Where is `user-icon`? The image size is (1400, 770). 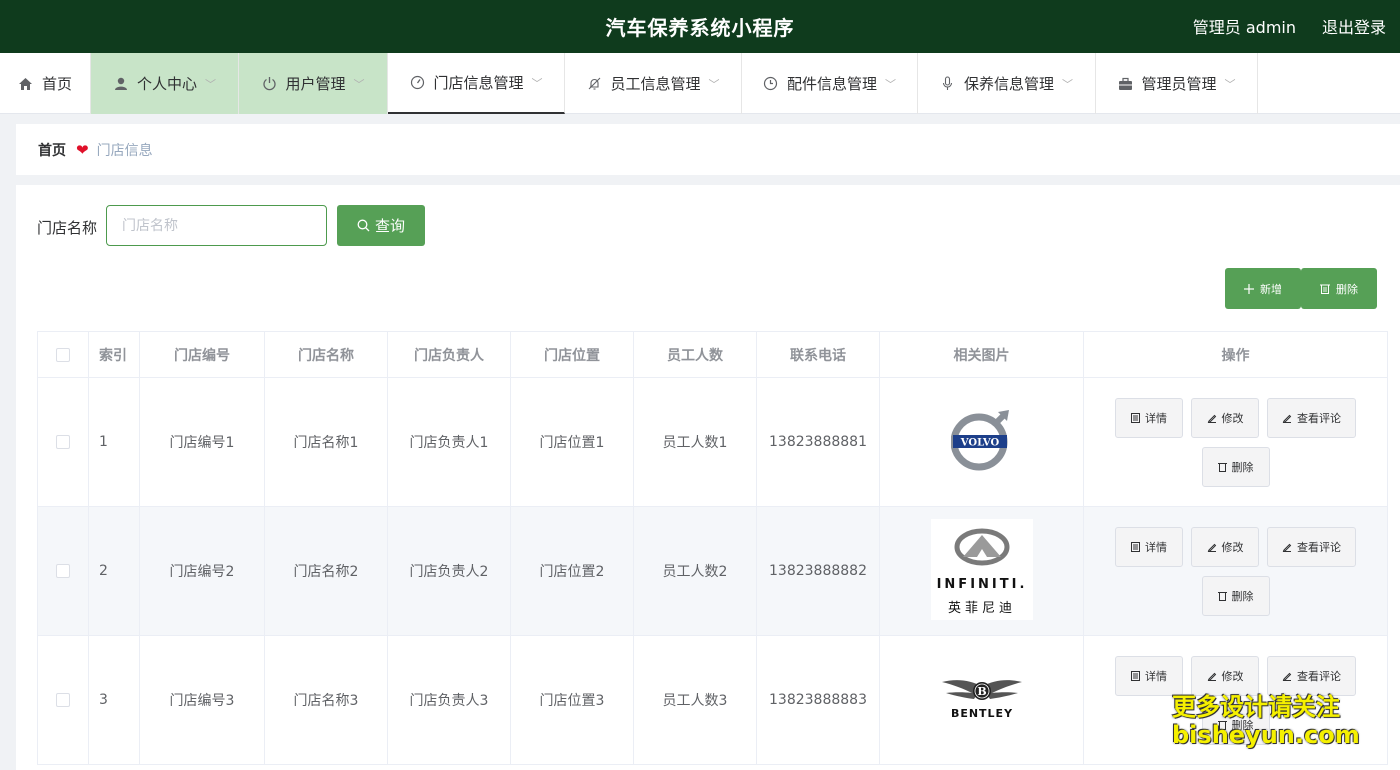 user-icon is located at coordinates (121, 84).